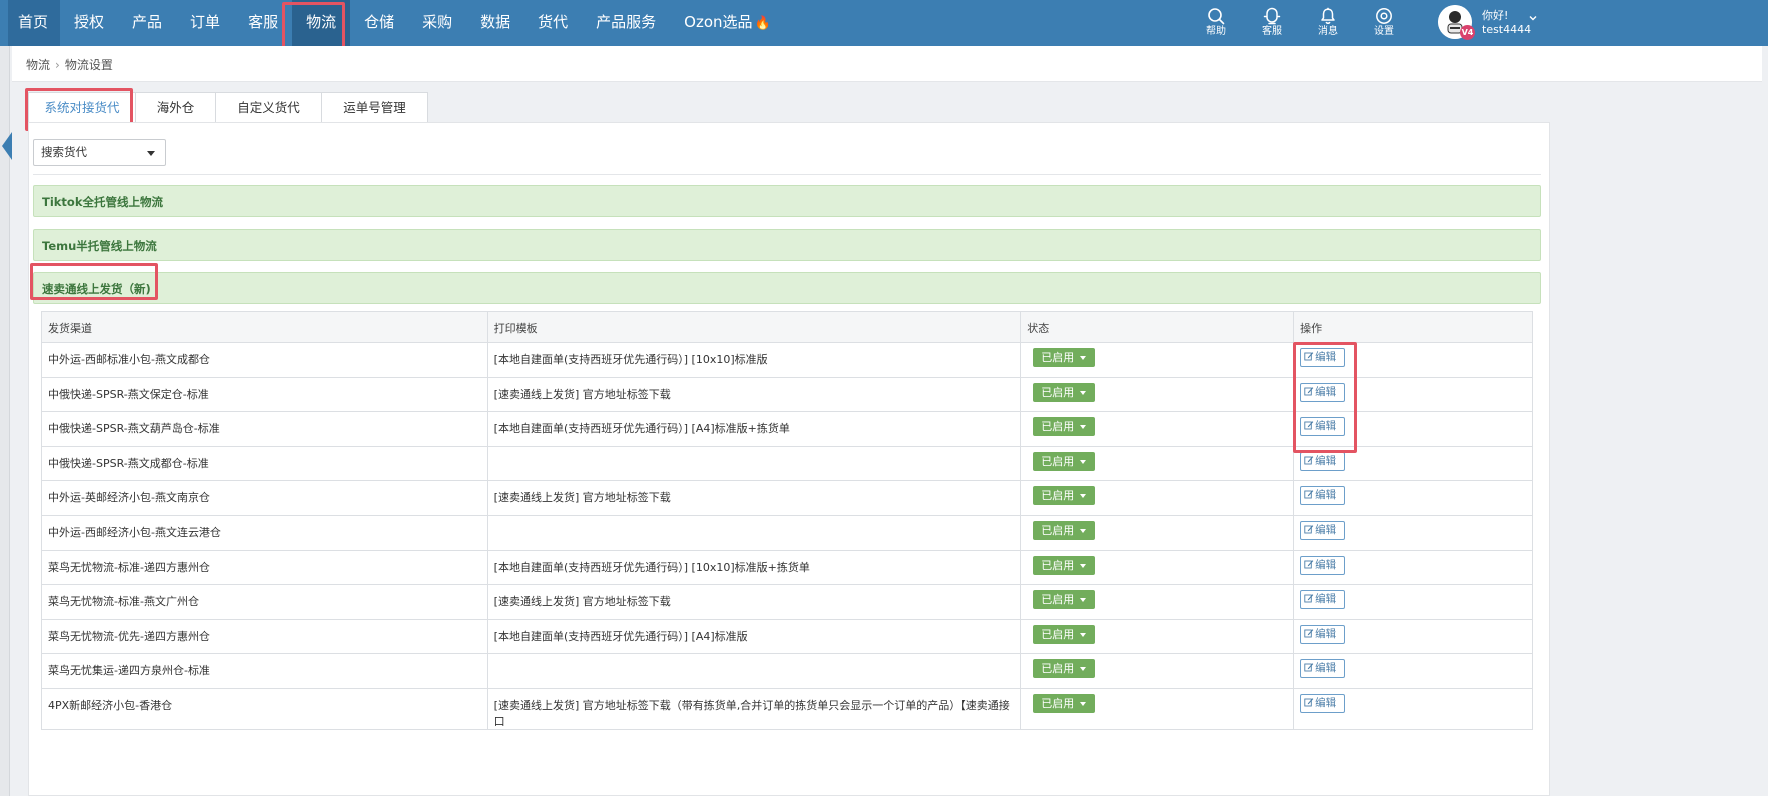 Image resolution: width=1768 pixels, height=796 pixels. I want to click on breadcrumb: 物流 › 物流设置, so click(69, 64).